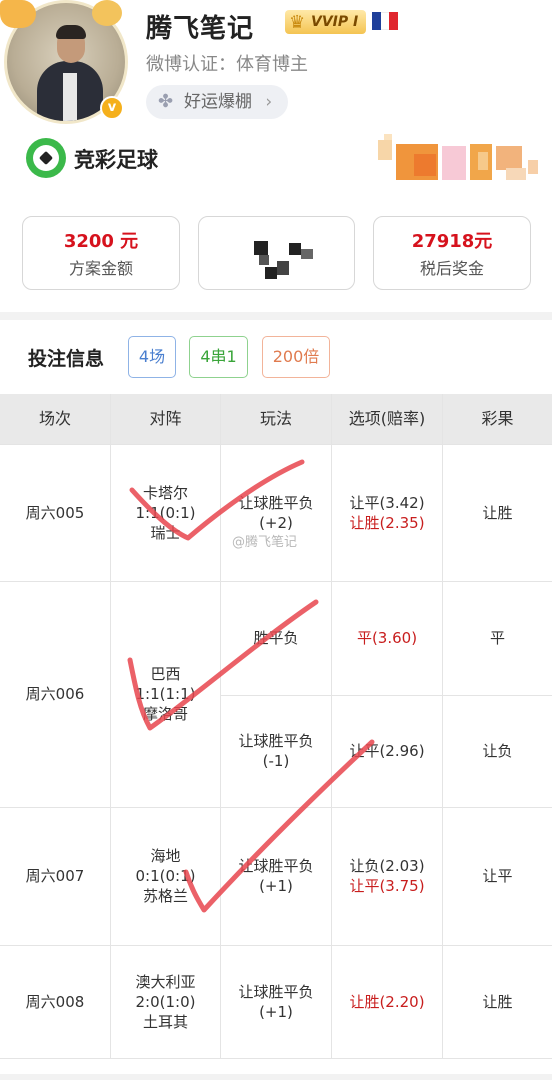 The height and width of the screenshot is (1080, 552). What do you see at coordinates (269, 102) in the screenshot?
I see `chevron-right-icon: ›` at bounding box center [269, 102].